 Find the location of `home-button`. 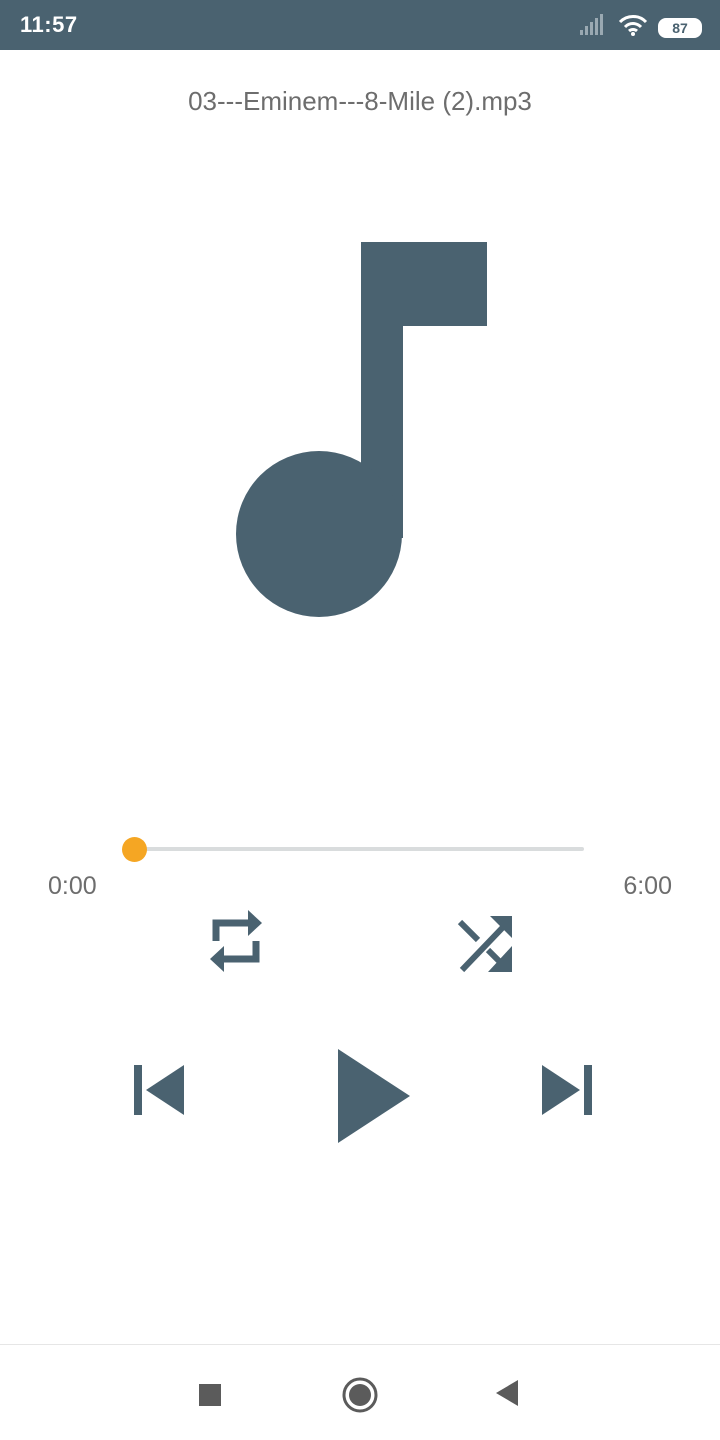

home-button is located at coordinates (360, 1395).